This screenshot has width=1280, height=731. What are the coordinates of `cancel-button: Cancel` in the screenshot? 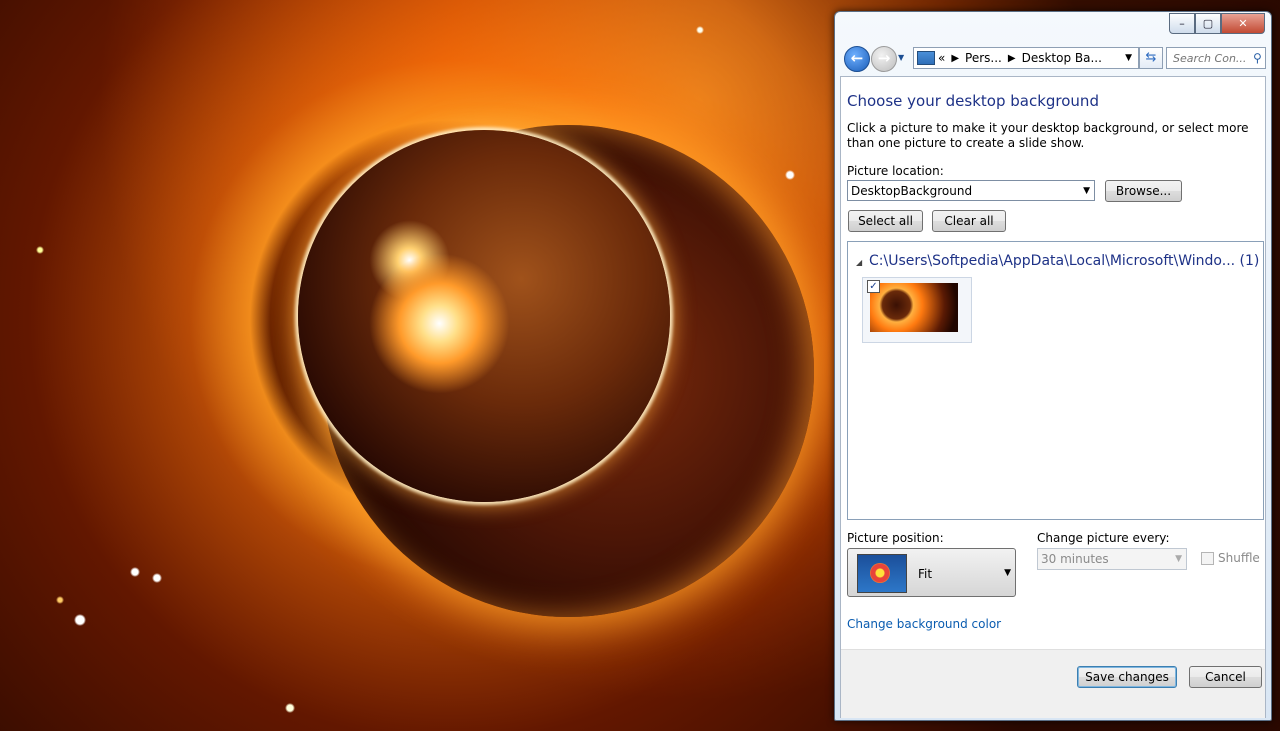 It's located at (1225, 677).